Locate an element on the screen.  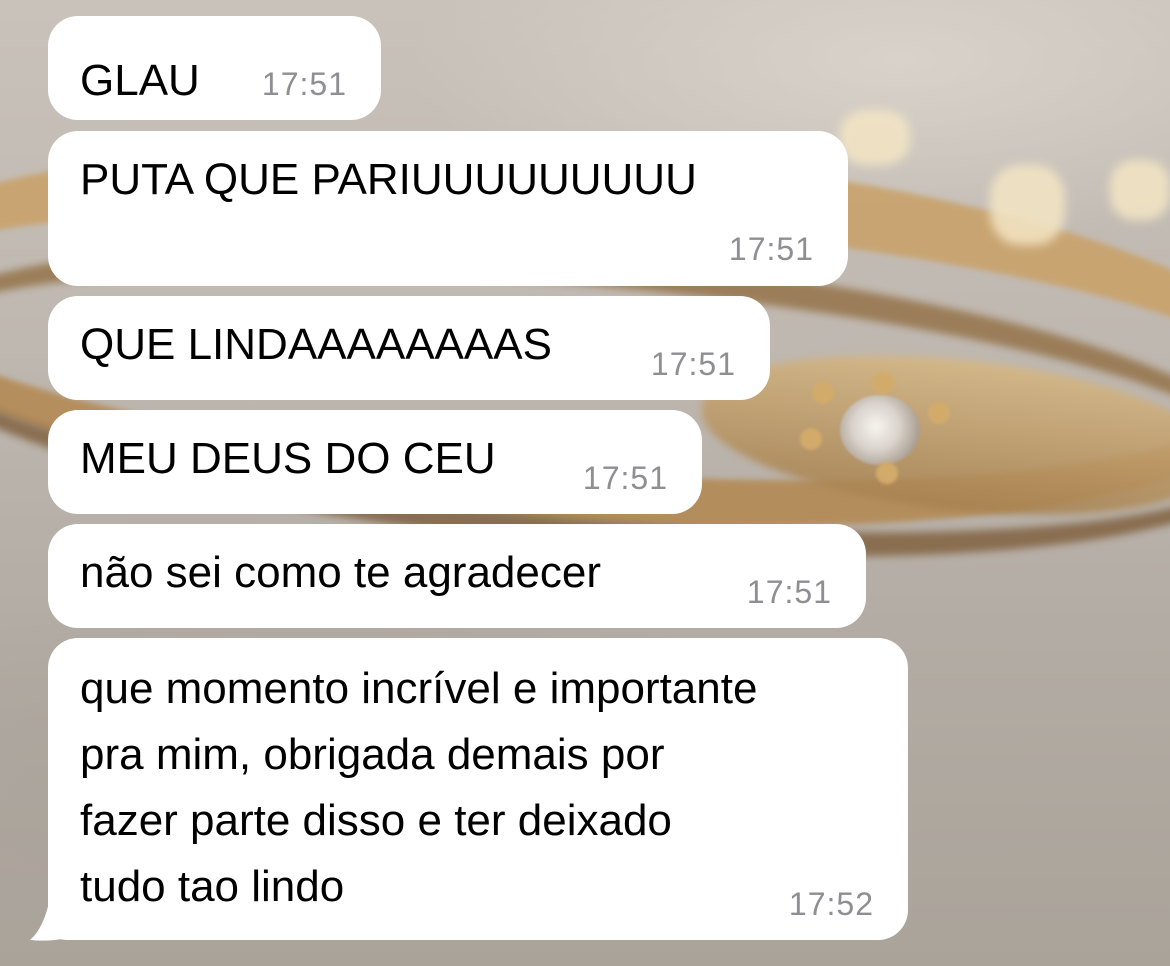
message-text-line: pra mim, obrigada demais por is located at coordinates (372, 754).